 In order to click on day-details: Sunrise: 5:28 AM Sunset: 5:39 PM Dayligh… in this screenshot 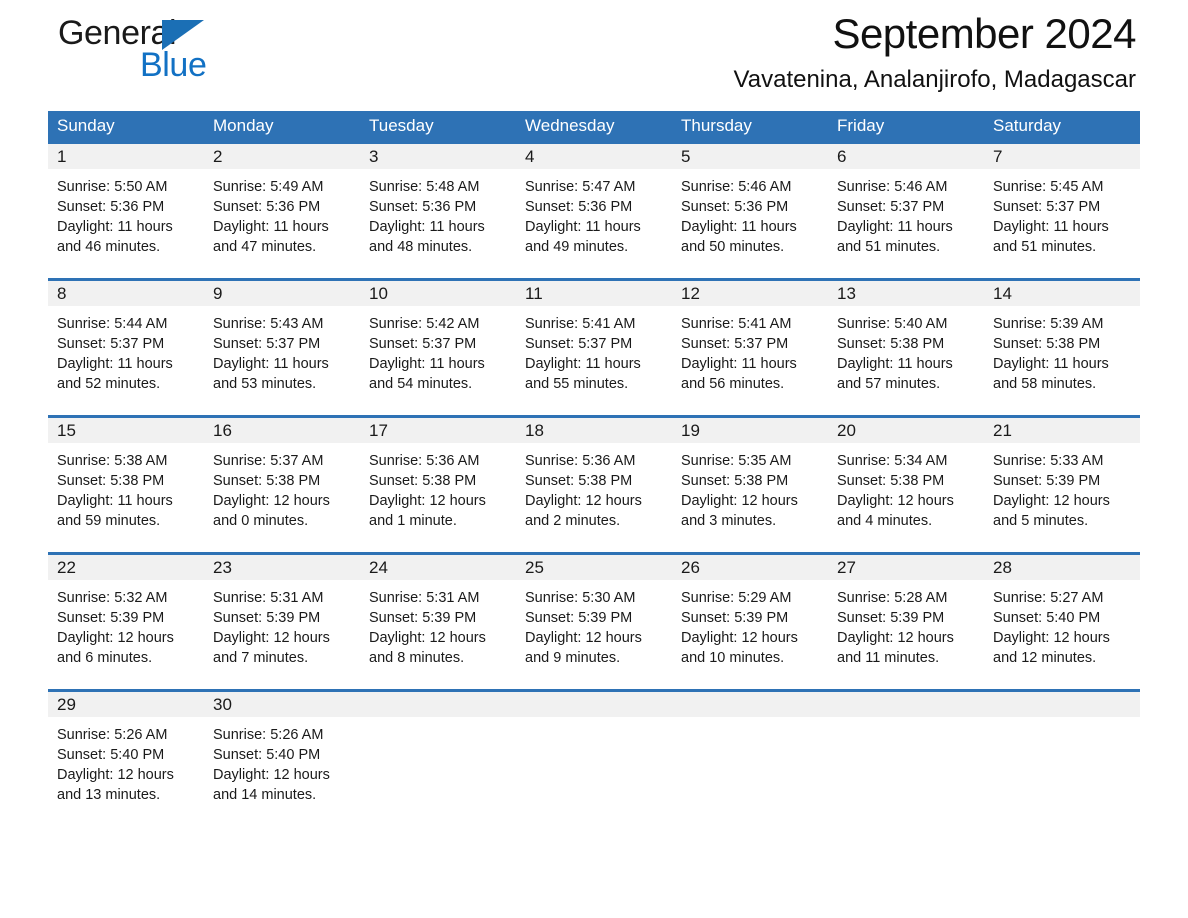, I will do `click(906, 624)`.